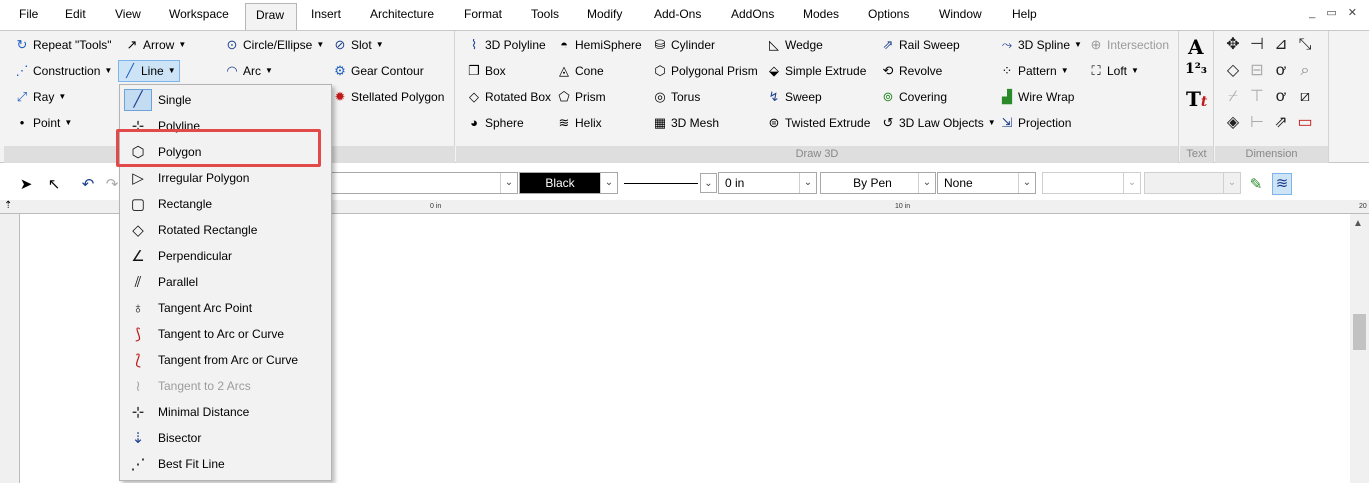 Image resolution: width=1369 pixels, height=483 pixels. Describe the element at coordinates (685, 123) in the screenshot. I see `3d-mesh-button: ▦ 3D Mesh` at that location.